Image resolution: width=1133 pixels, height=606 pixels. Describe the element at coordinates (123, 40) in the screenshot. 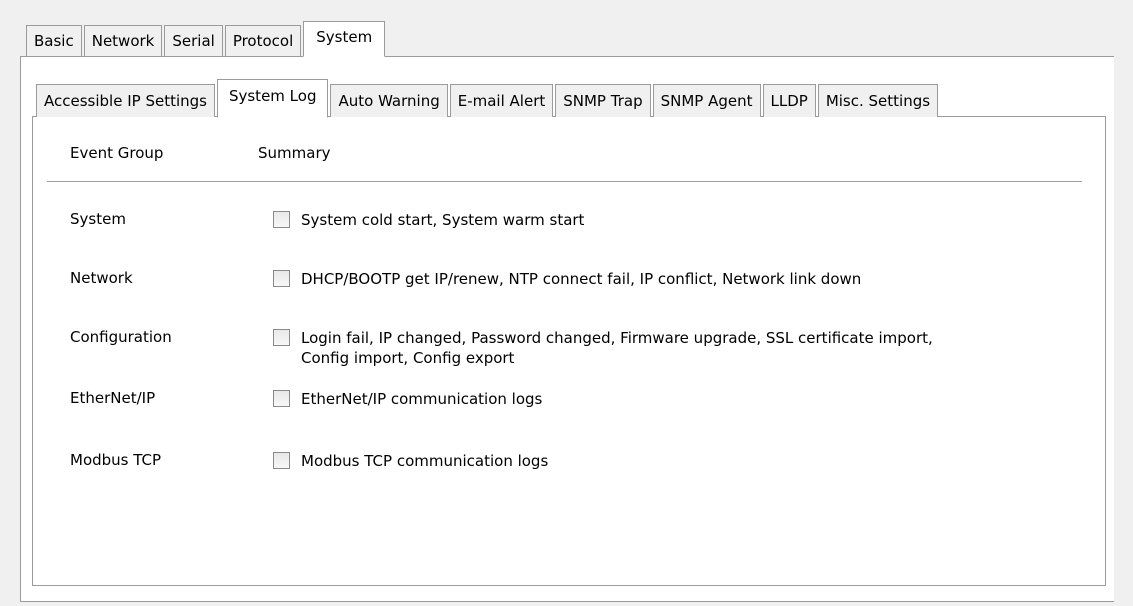

I see `tab-network: Network` at that location.